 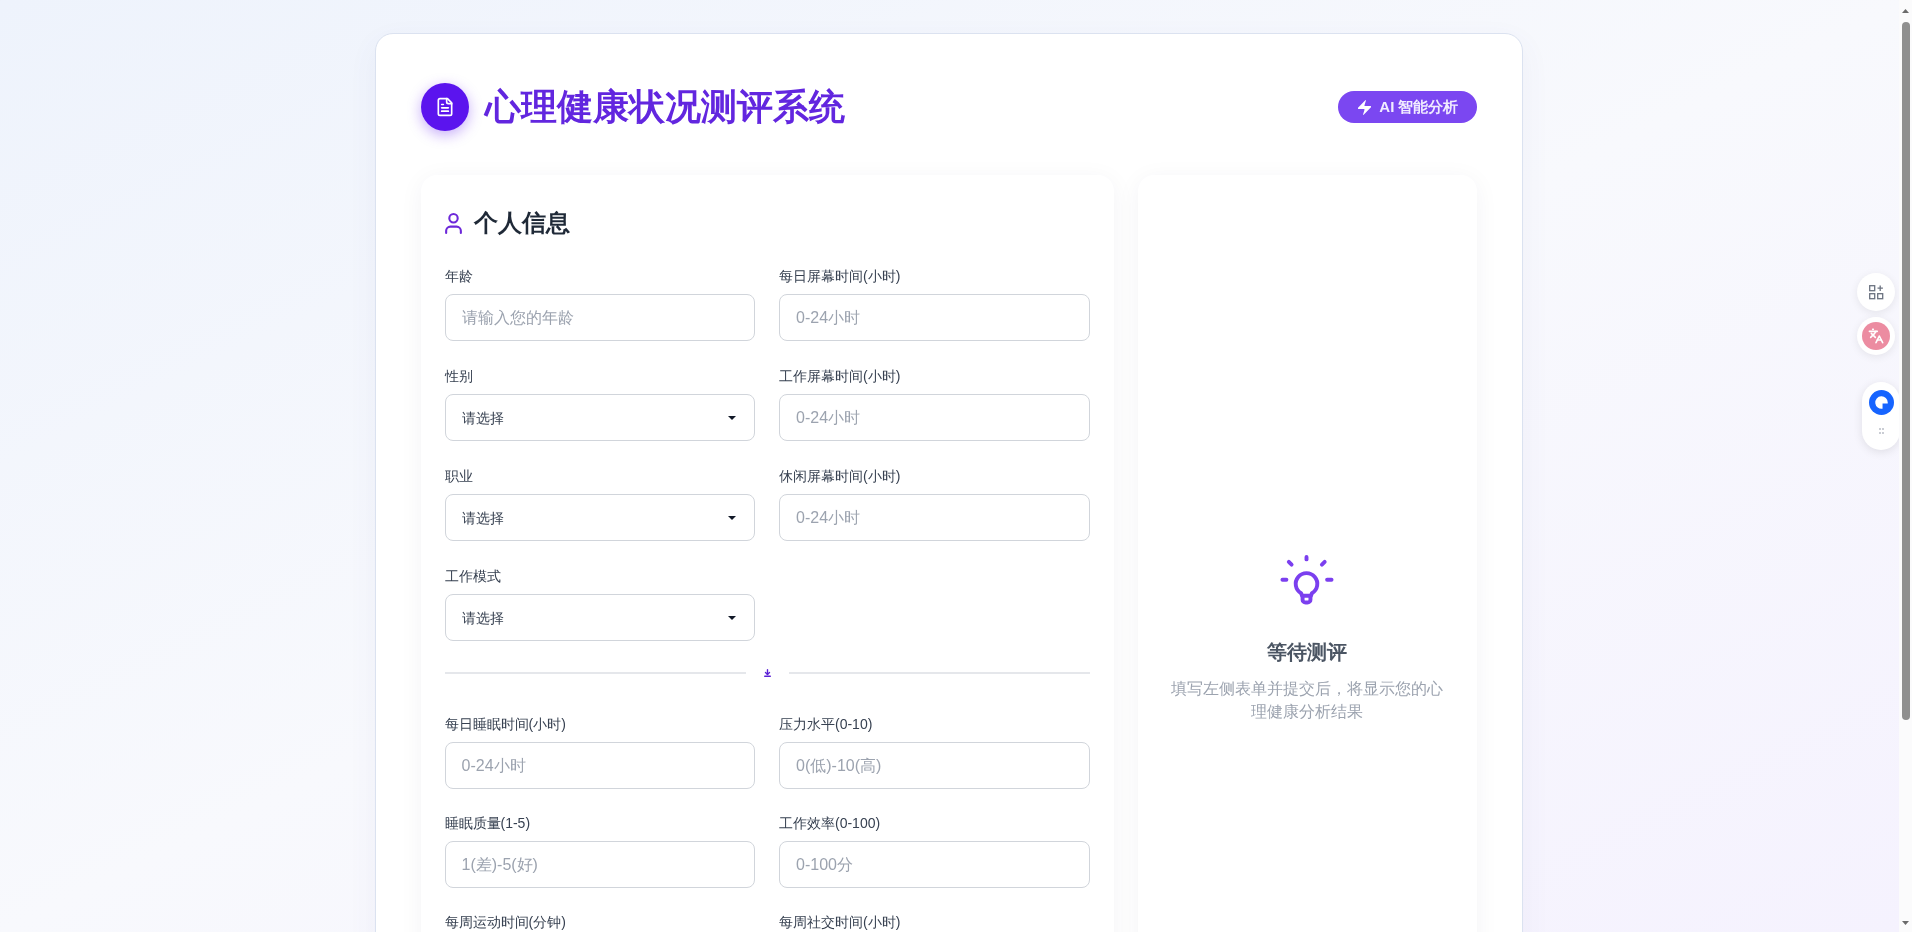 I want to click on result-message: 填写左侧表单并提交后，将显示您的心理健康分析结果, so click(x=1307, y=700).